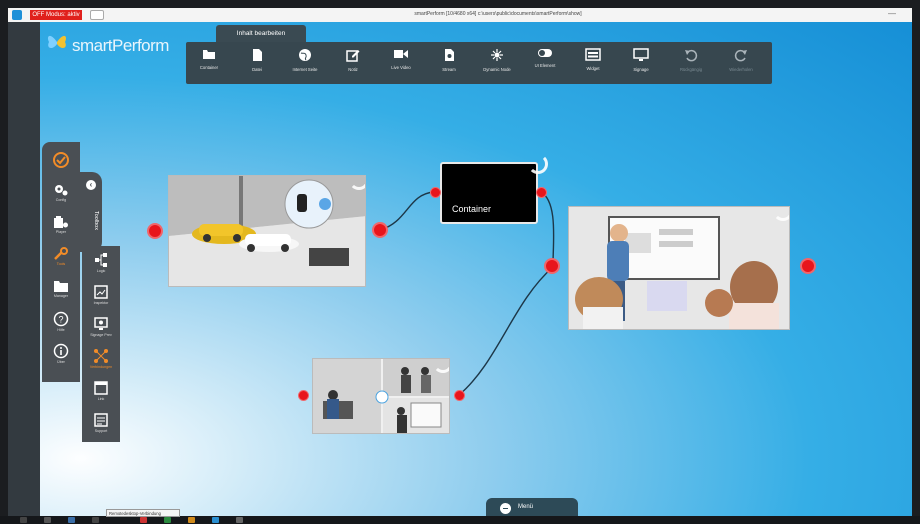 The height and width of the screenshot is (524, 920). Describe the element at coordinates (353, 63) in the screenshot. I see `tool-note: Notiz` at that location.